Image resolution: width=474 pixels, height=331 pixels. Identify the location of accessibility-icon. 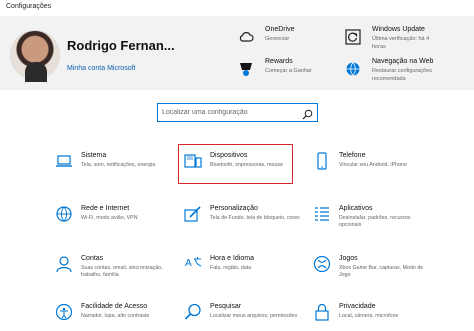
(64, 312).